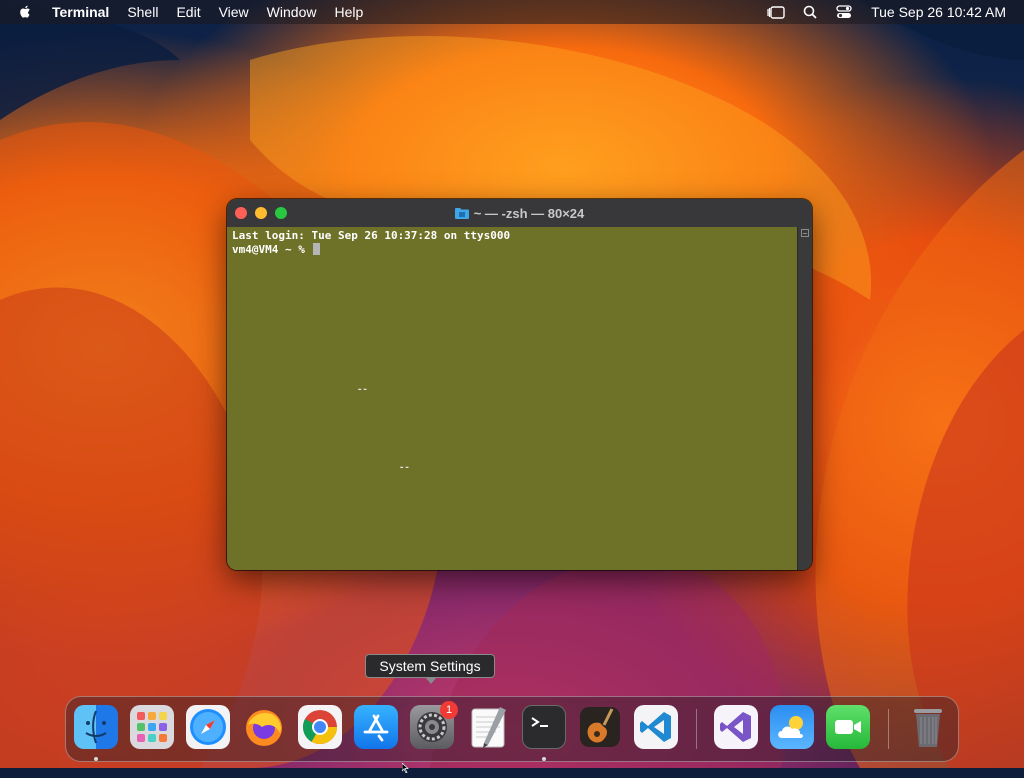  Describe the element at coordinates (317, 249) in the screenshot. I see `text-cursor` at that location.